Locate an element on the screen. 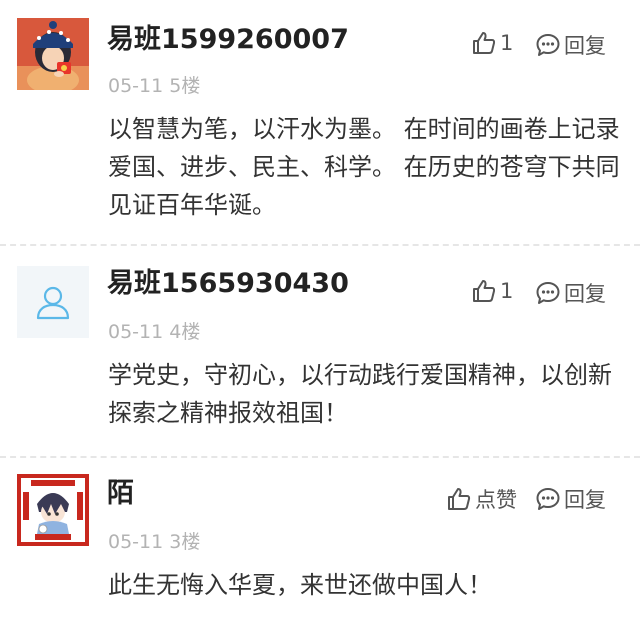  comment-floor: 5楼 is located at coordinates (185, 86).